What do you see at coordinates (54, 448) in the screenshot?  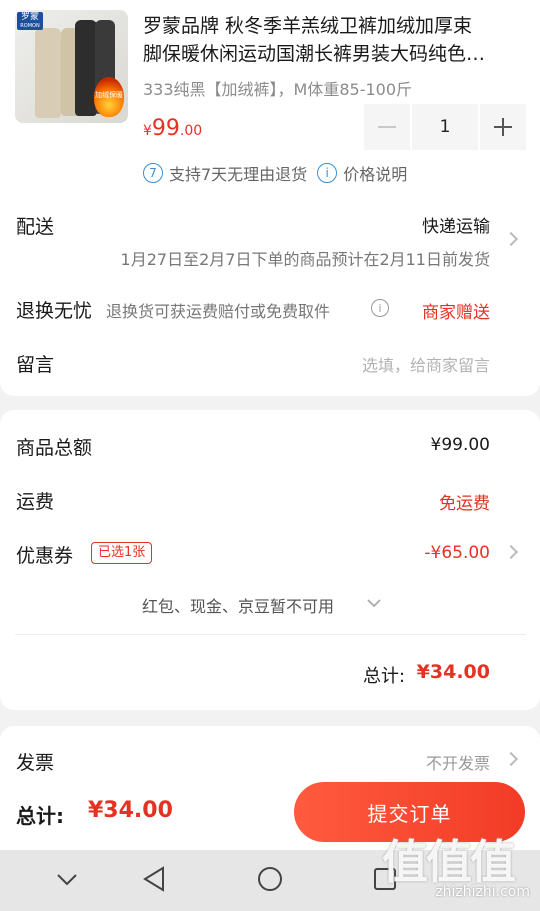 I see `goods-total-label: 商品总额` at bounding box center [54, 448].